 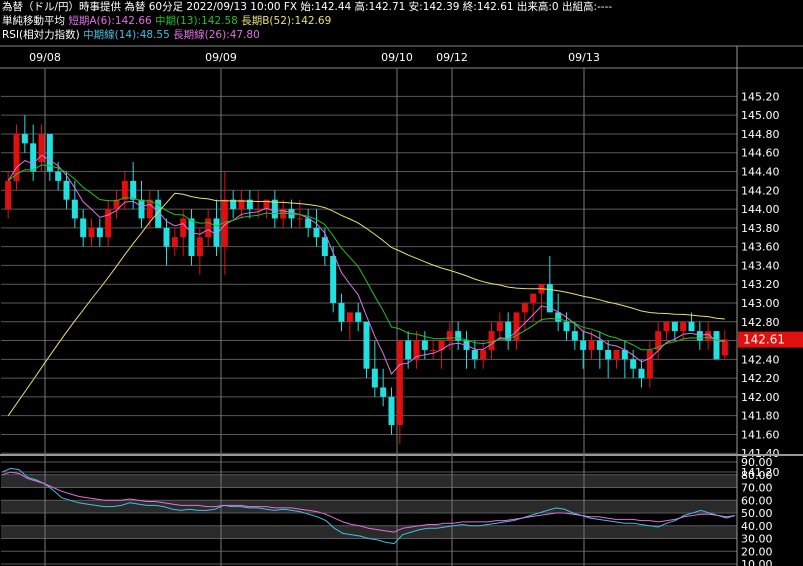 I want to click on rsi-tick-label: 20.00, so click(x=757, y=551).